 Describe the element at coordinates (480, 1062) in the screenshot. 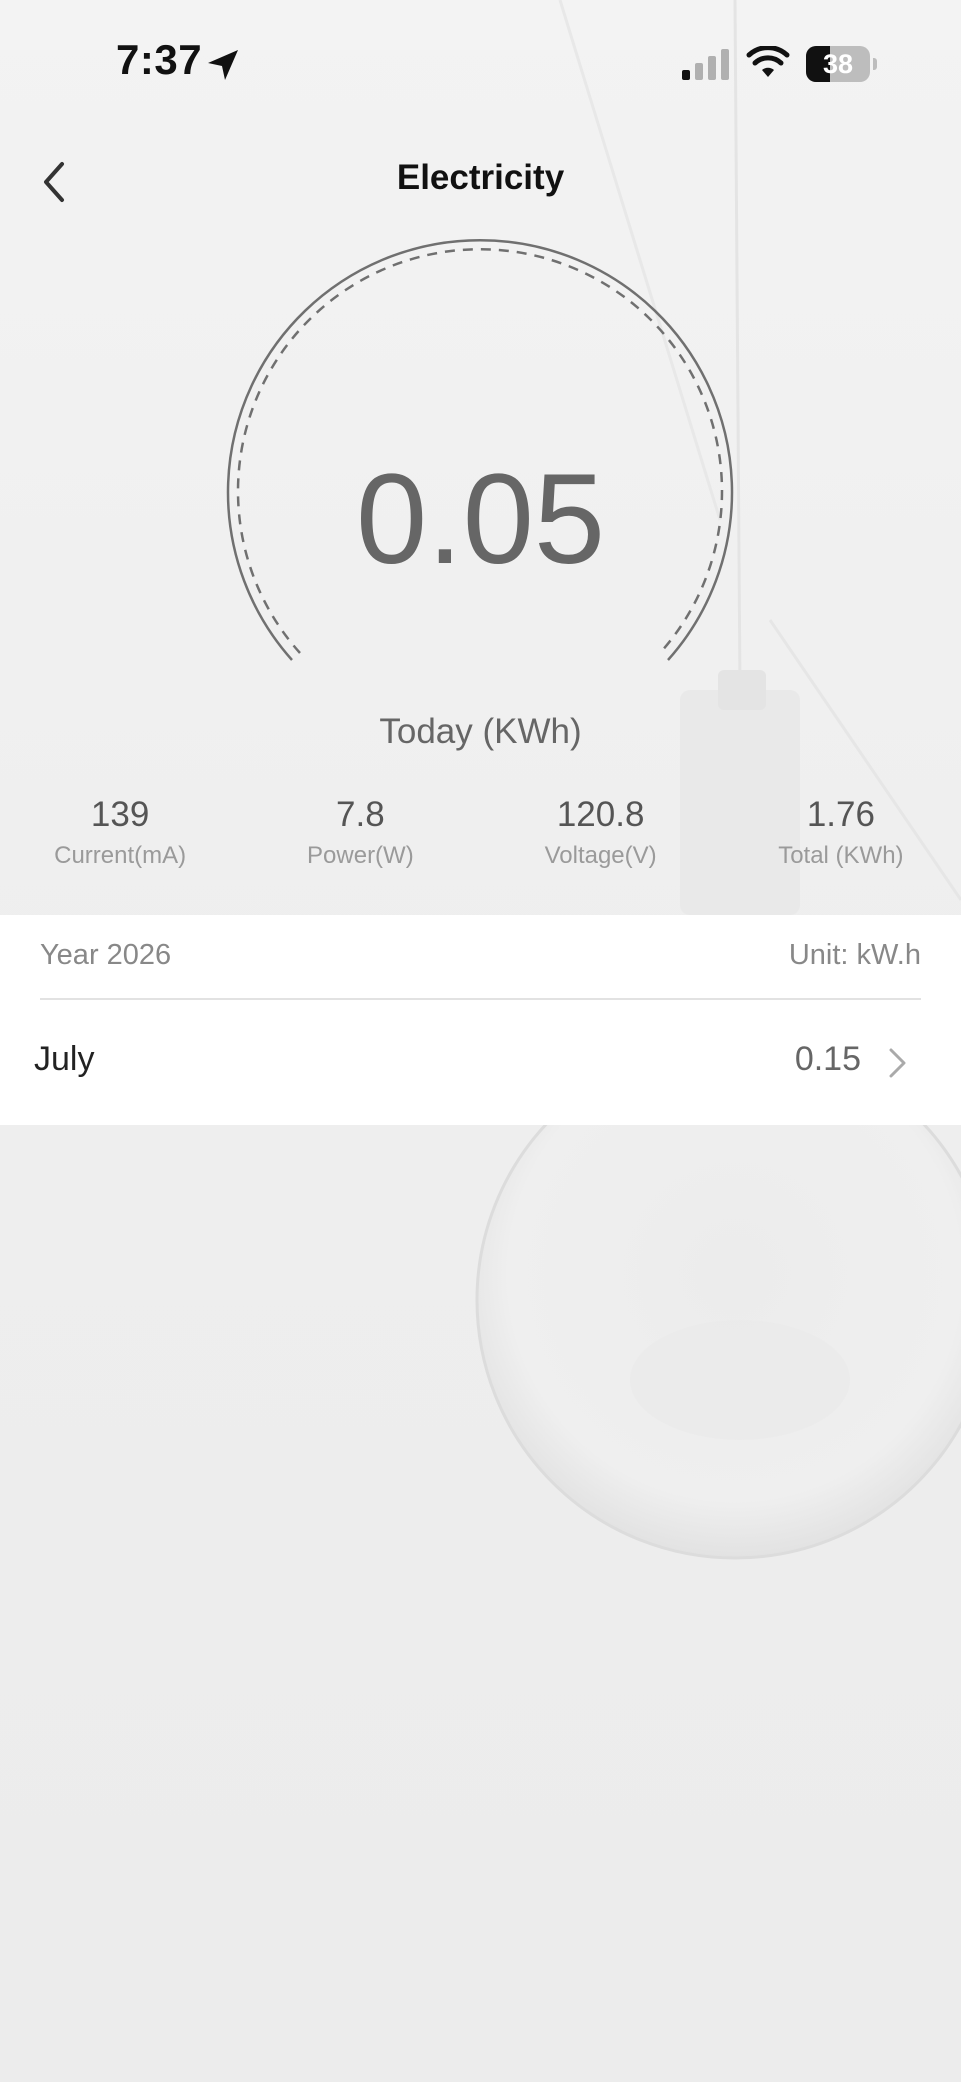

I see `month-row-july: July 0.15` at that location.